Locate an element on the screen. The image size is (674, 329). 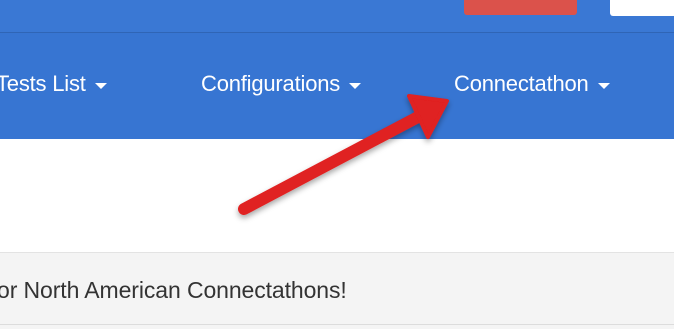
nav-item-label: Tests List is located at coordinates (43, 83).